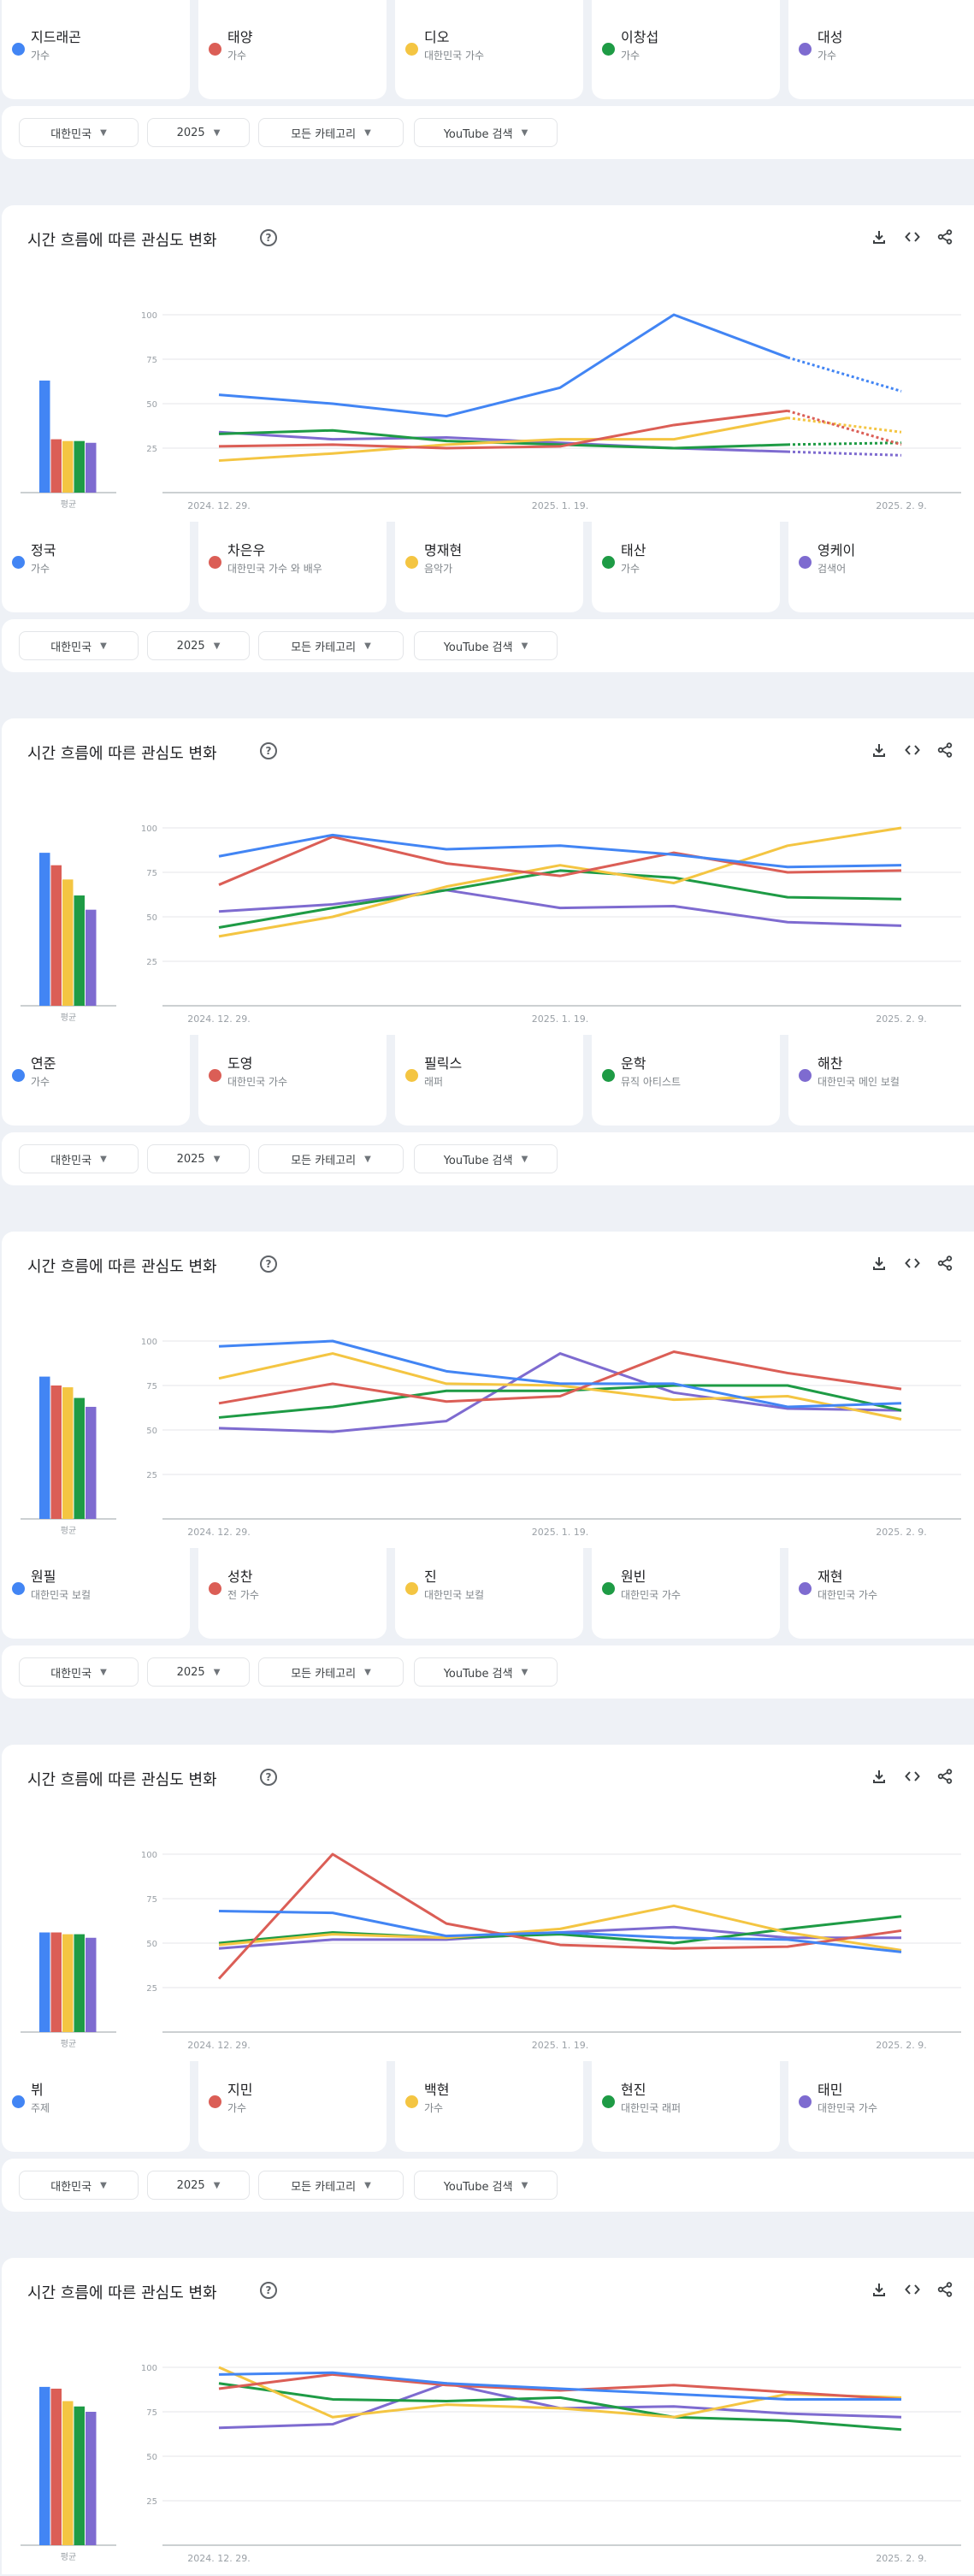 The height and width of the screenshot is (2576, 974). What do you see at coordinates (434, 1082) in the screenshot?
I see `legend-term-type: 래퍼` at bounding box center [434, 1082].